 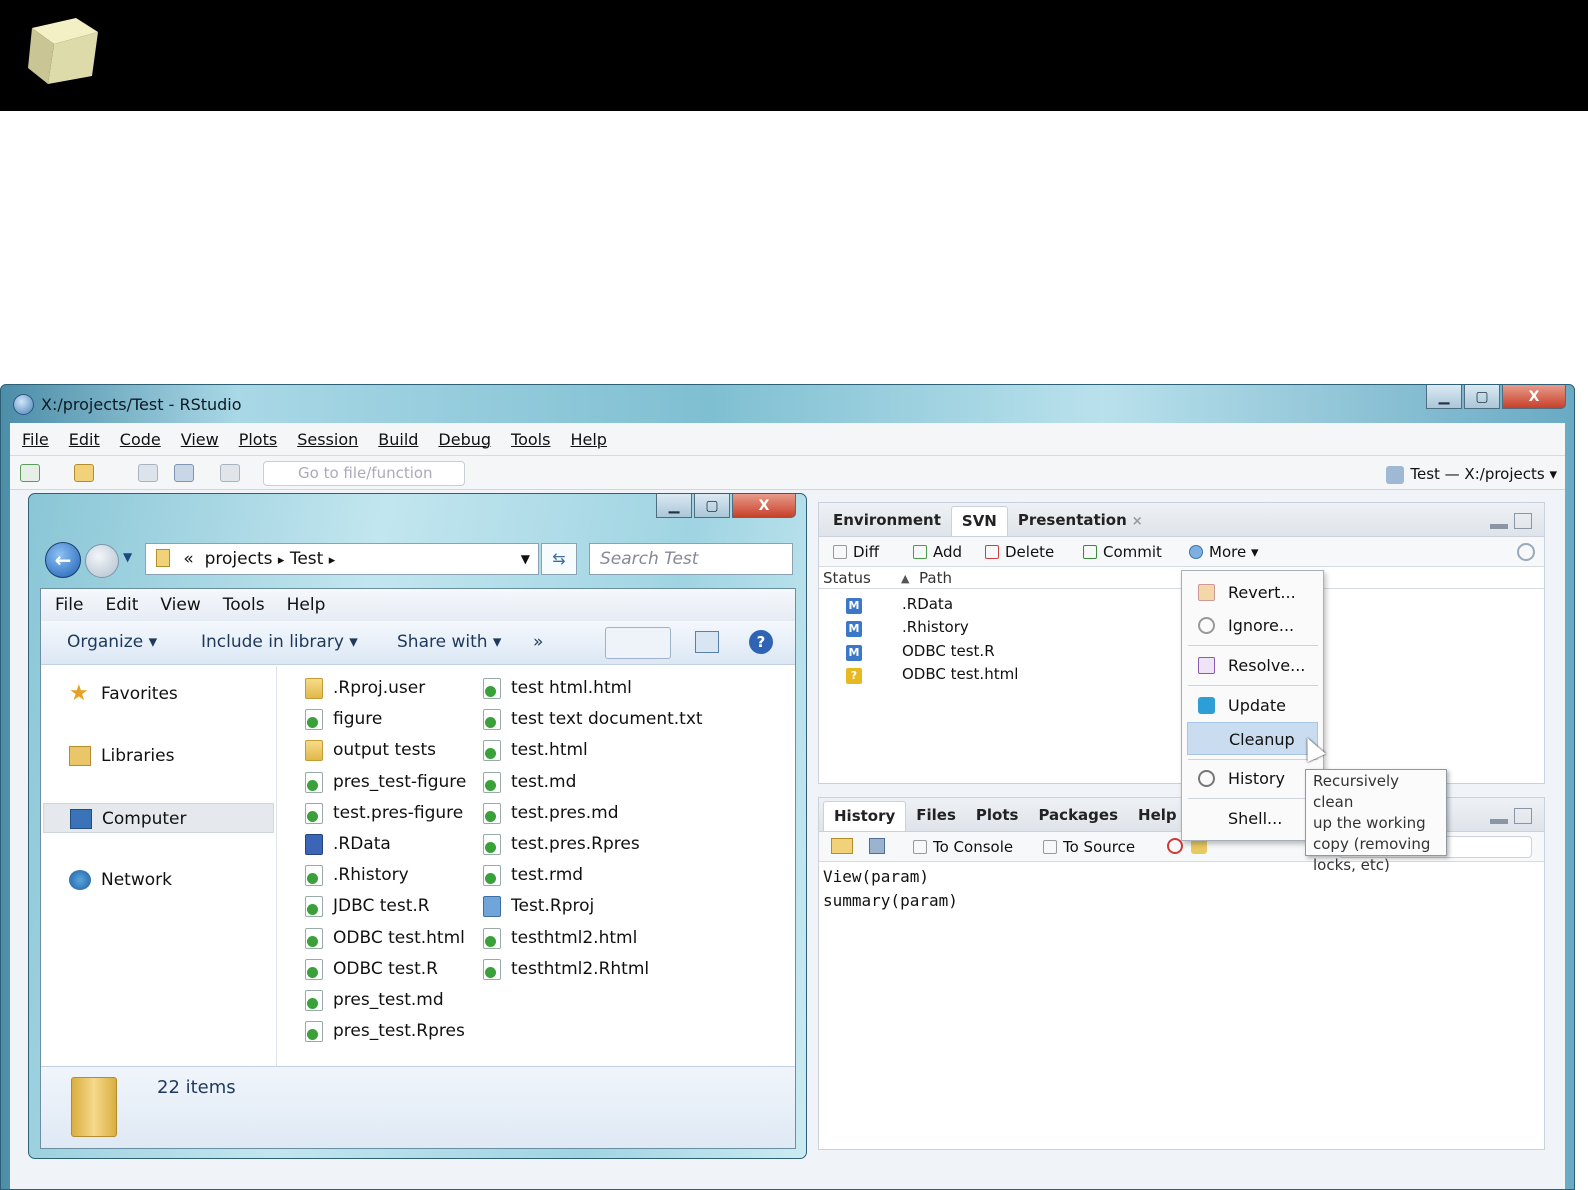 I want to click on tab-presentation: Presentation ×, so click(x=1080, y=521).